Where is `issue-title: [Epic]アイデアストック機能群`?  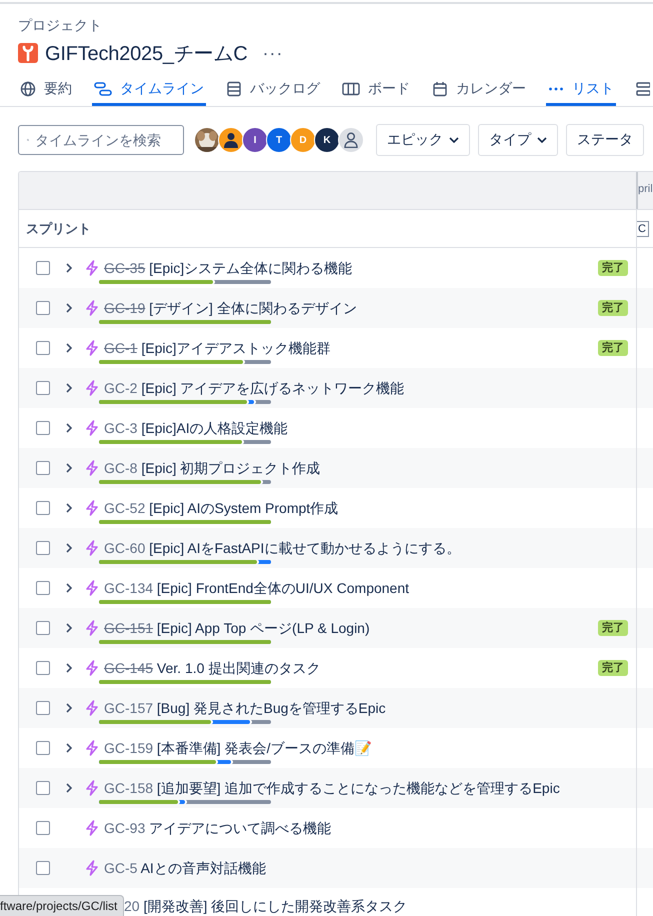
issue-title: [Epic]アイデアストック機能群 is located at coordinates (235, 348).